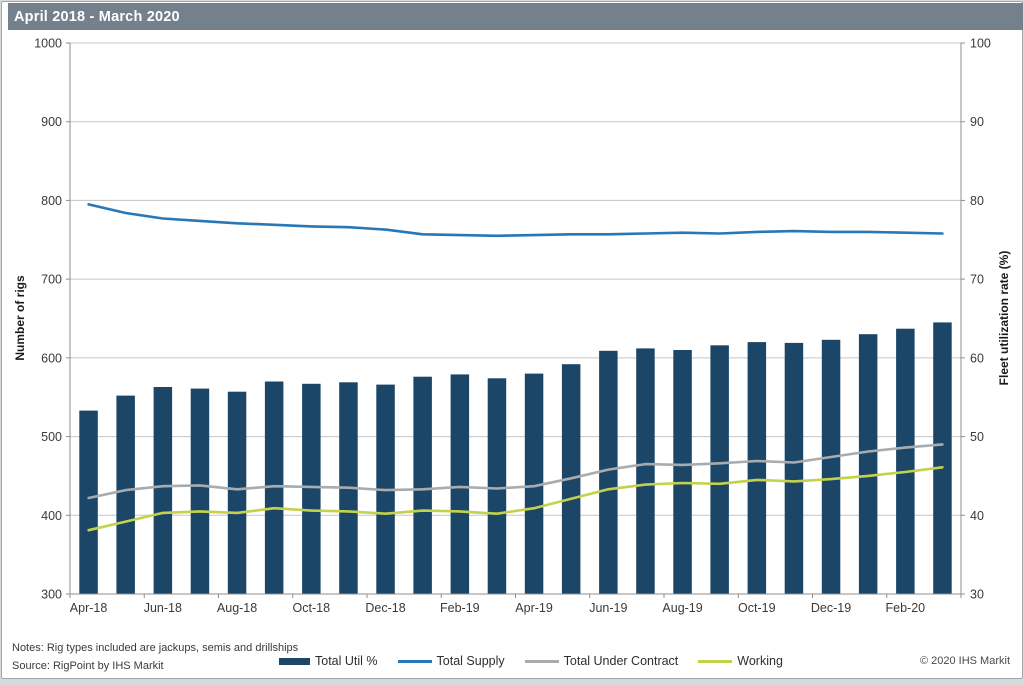  What do you see at coordinates (312, 608) in the screenshot?
I see `x-tick-label: Oct-18` at bounding box center [312, 608].